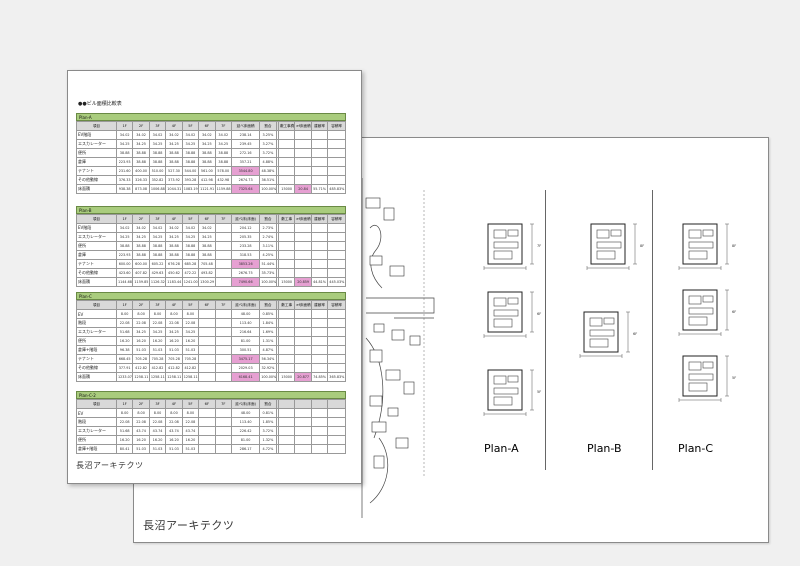 The width and height of the screenshot is (800, 566). Describe the element at coordinates (96, 189) in the screenshot. I see `row-label: 床面積` at that location.